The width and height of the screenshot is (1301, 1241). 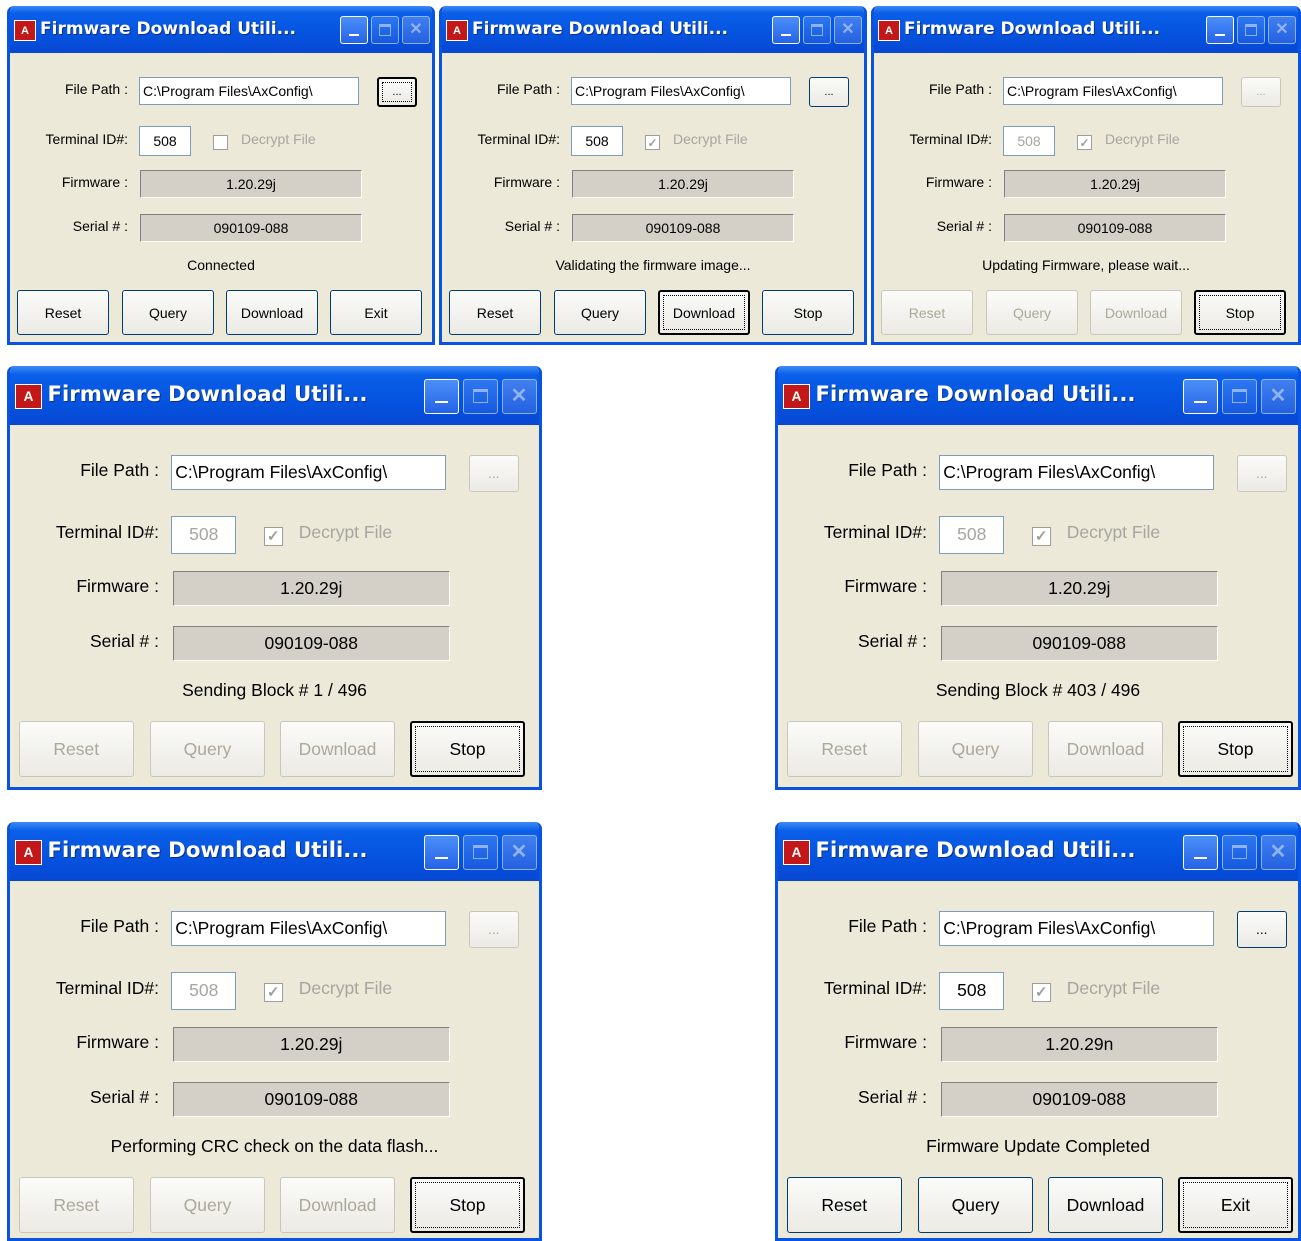 What do you see at coordinates (28, 396) in the screenshot?
I see `app-logo-icon: A` at bounding box center [28, 396].